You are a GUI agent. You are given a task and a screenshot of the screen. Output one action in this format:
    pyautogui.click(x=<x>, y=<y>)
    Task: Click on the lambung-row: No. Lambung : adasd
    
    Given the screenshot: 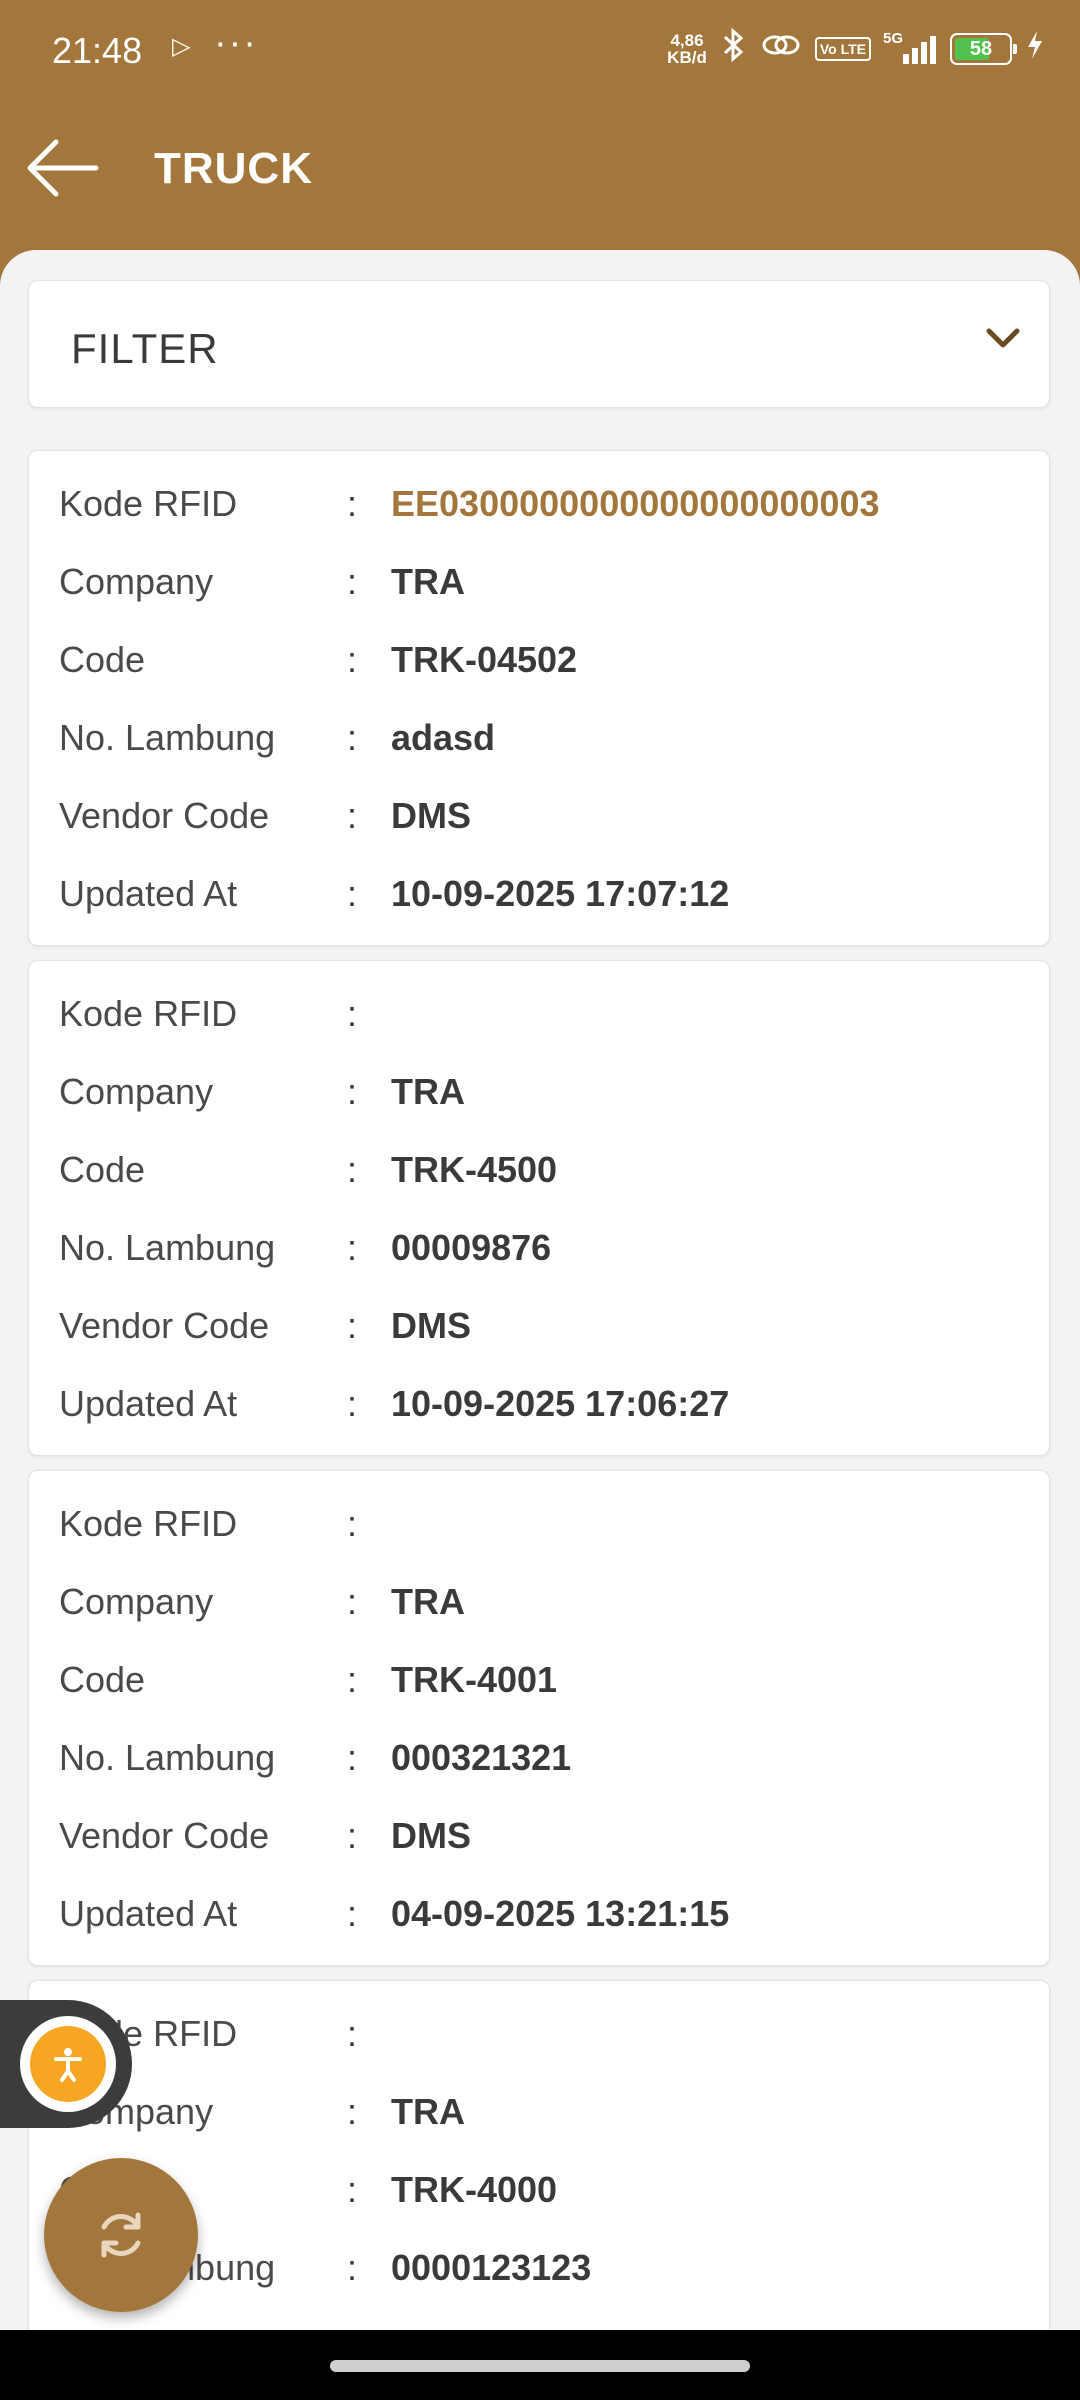 What is the action you would take?
    pyautogui.click(x=539, y=737)
    